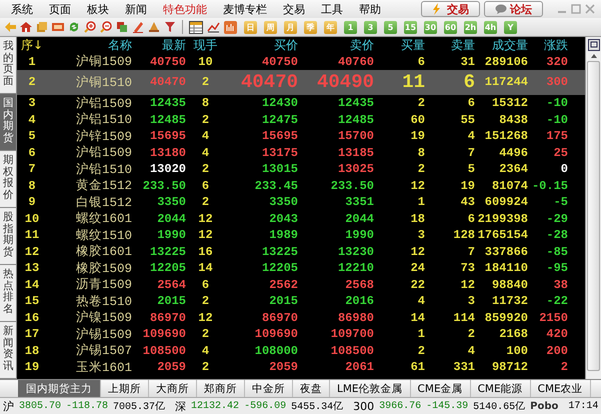 This screenshot has height=414, width=601. Describe the element at coordinates (60, 9) in the screenshot. I see `menu-item: 页面` at that location.